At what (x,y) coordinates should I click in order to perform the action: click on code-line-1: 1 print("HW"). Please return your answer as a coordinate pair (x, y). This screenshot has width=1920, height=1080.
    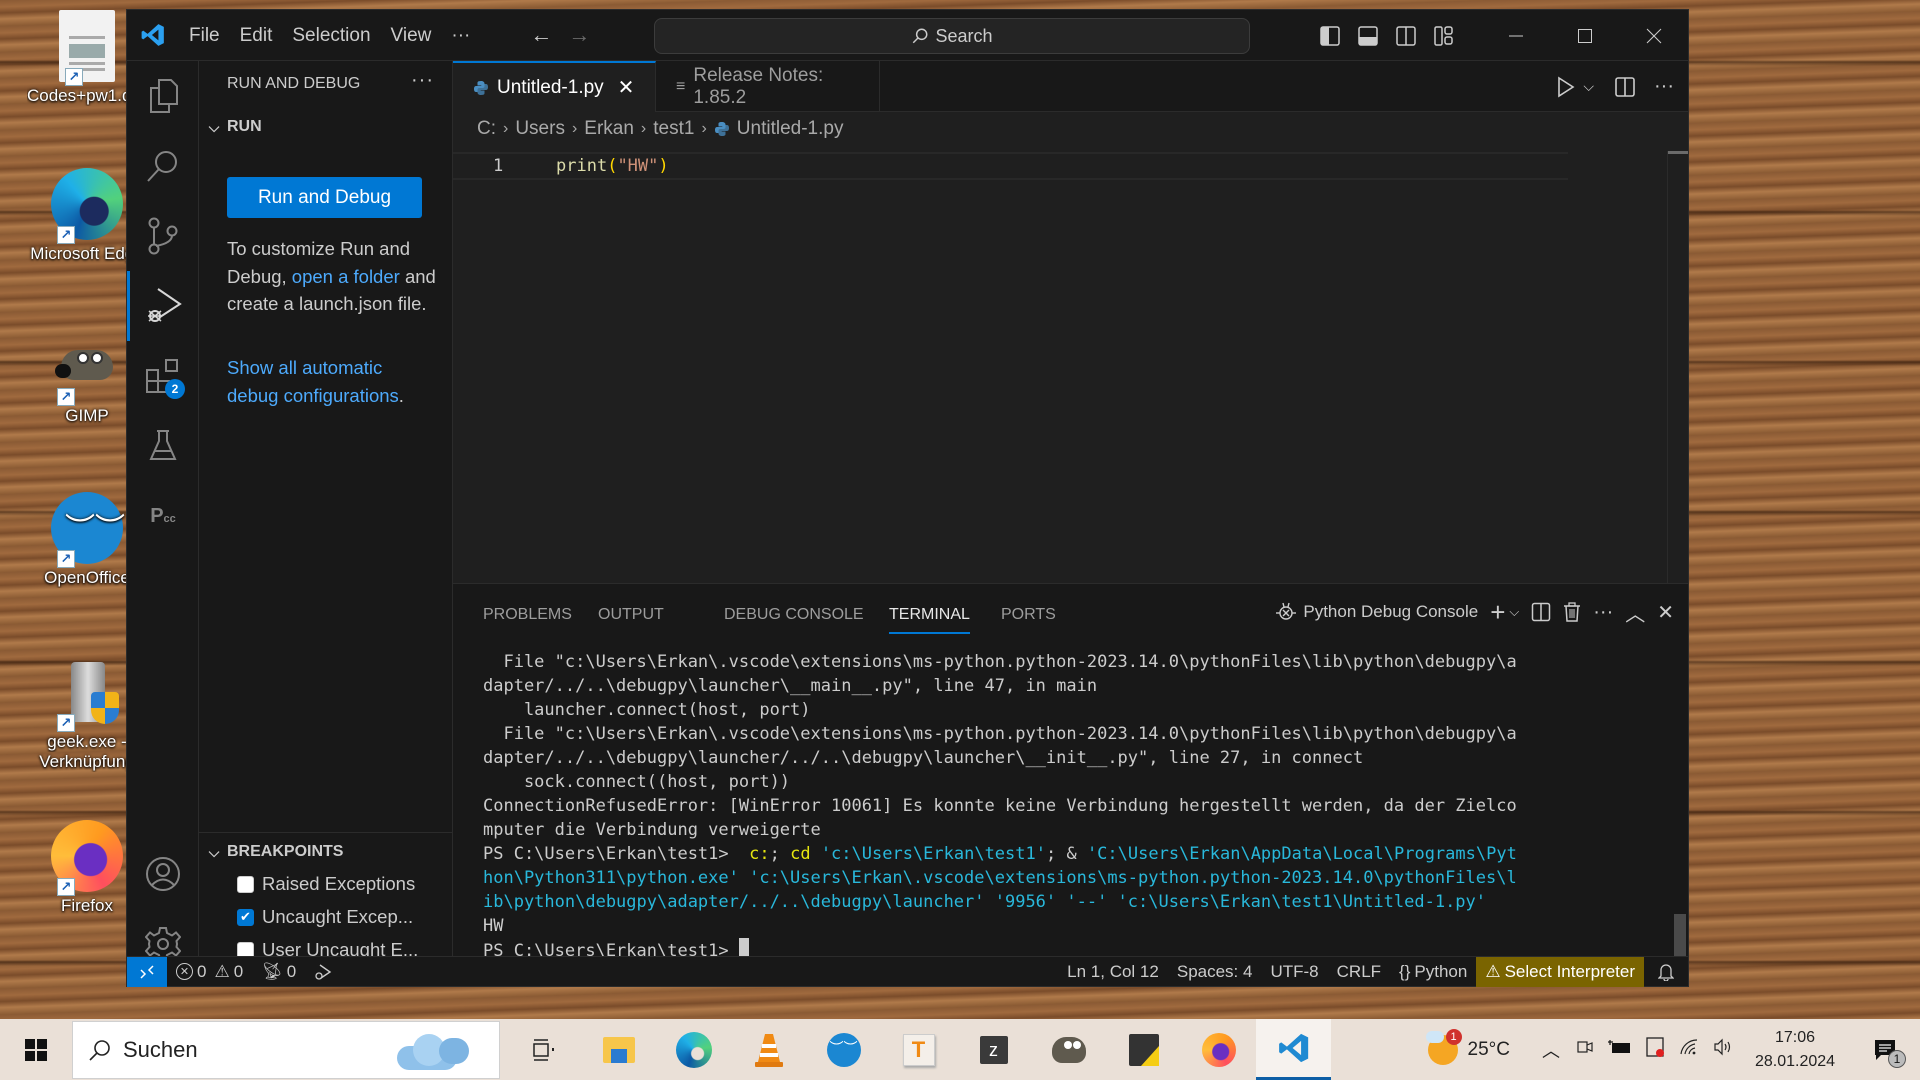
    Looking at the image, I should click on (1010, 166).